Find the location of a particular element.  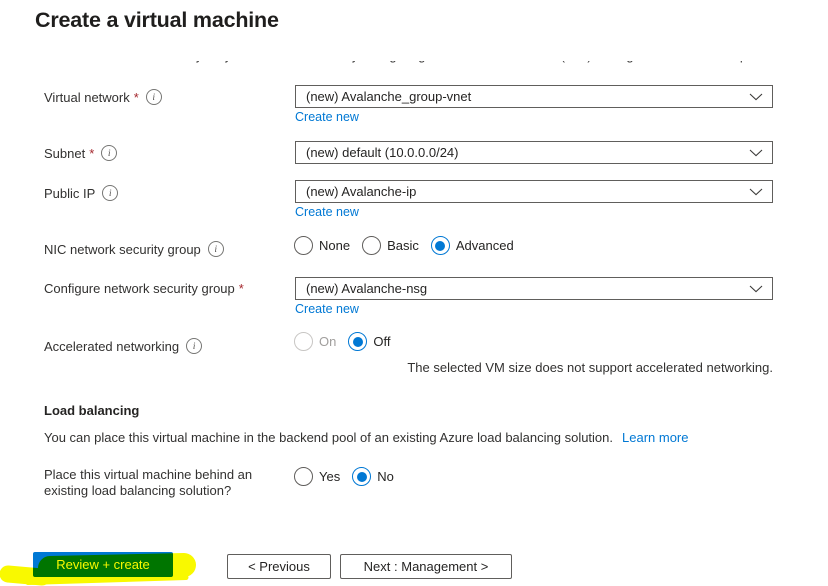

radio-off: Off is located at coordinates (369, 341).